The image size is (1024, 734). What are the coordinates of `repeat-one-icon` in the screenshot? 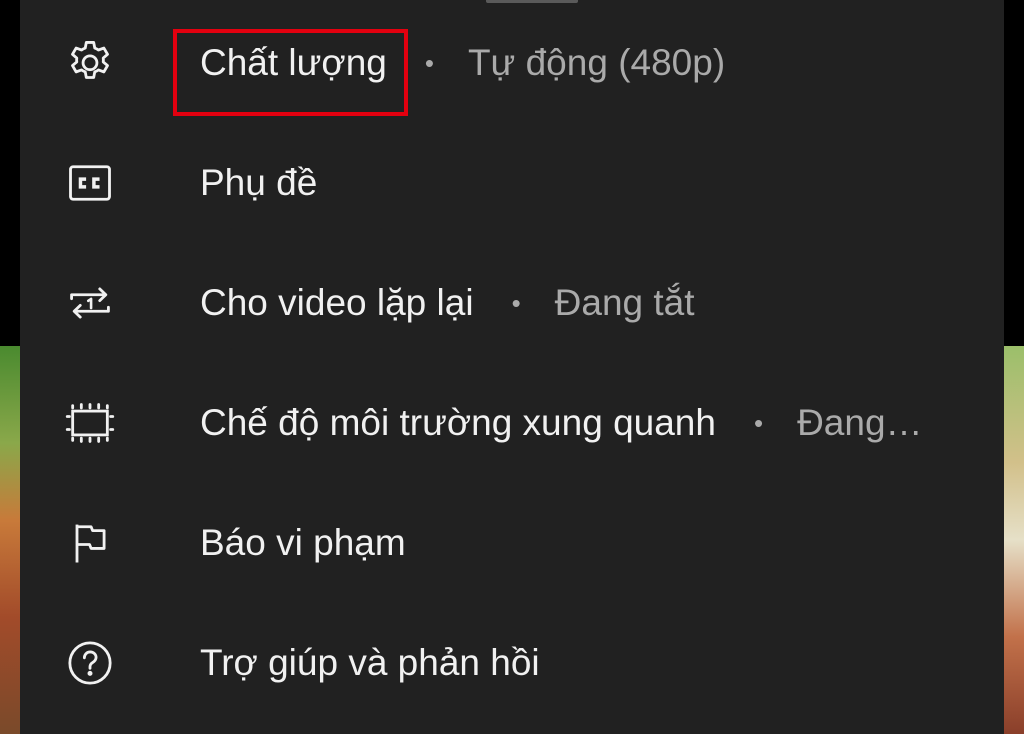 It's located at (90, 303).